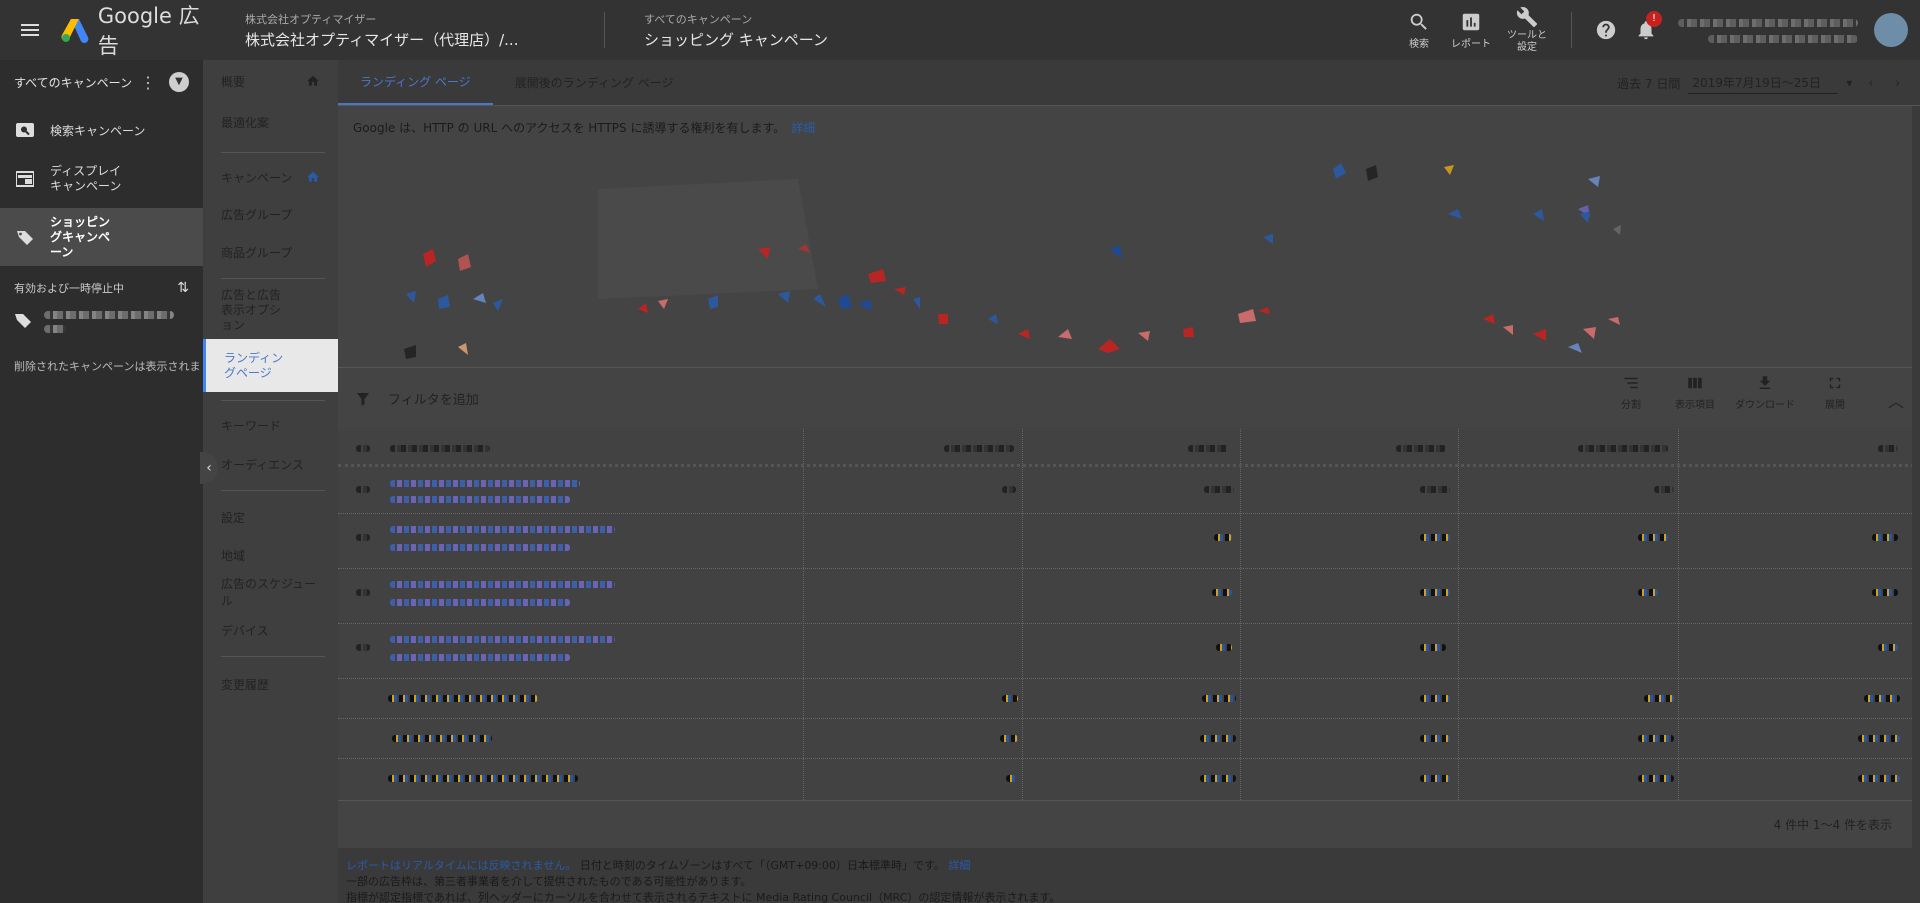 This screenshot has width=1920, height=903. I want to click on filter-icon, so click(363, 399).